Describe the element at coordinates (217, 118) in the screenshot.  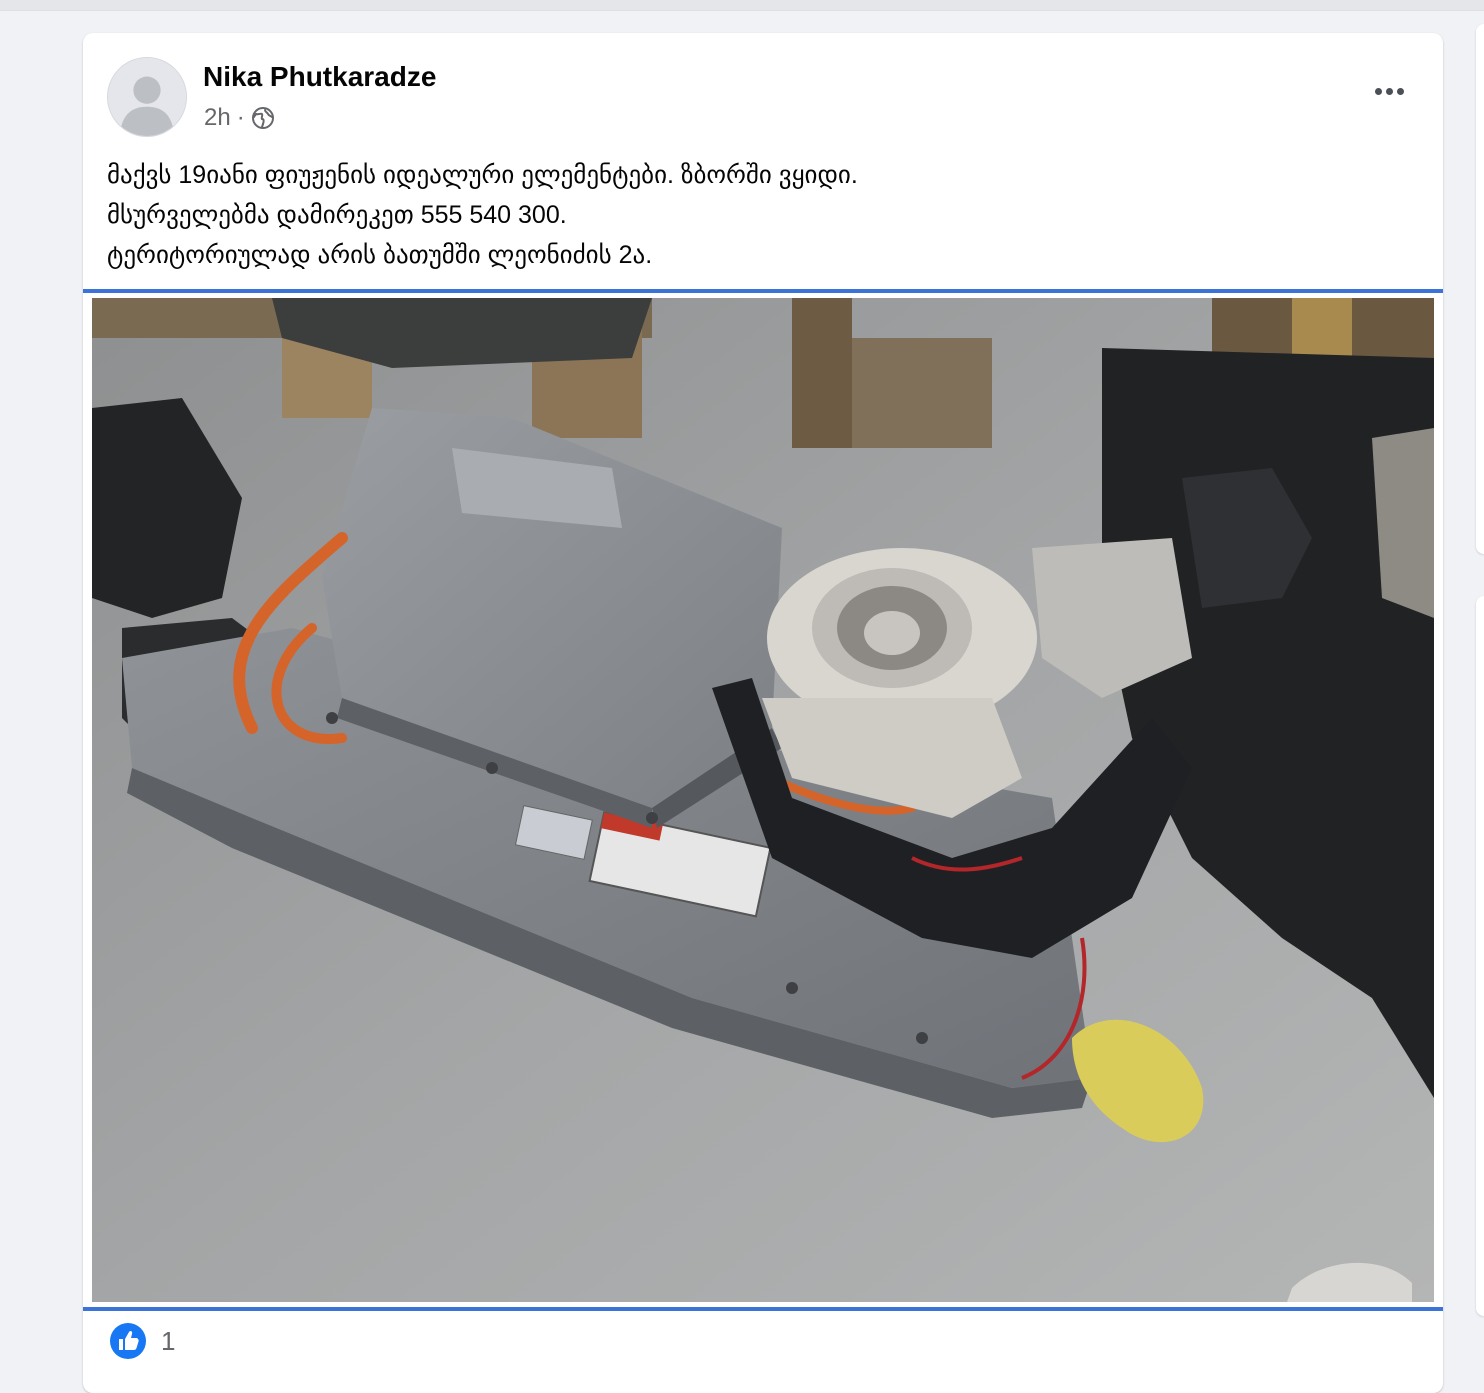
I see `post-timestamp: 2h` at that location.